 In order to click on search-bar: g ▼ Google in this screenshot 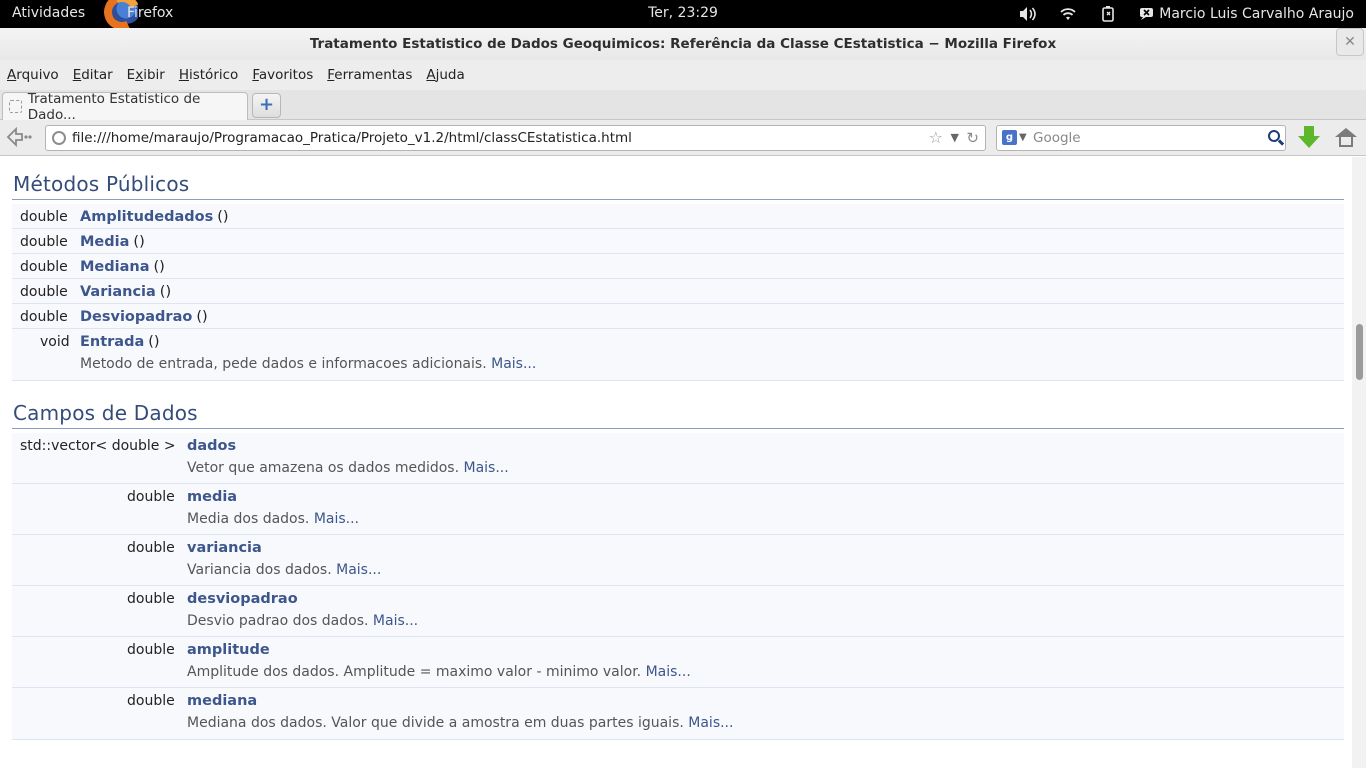, I will do `click(1141, 138)`.